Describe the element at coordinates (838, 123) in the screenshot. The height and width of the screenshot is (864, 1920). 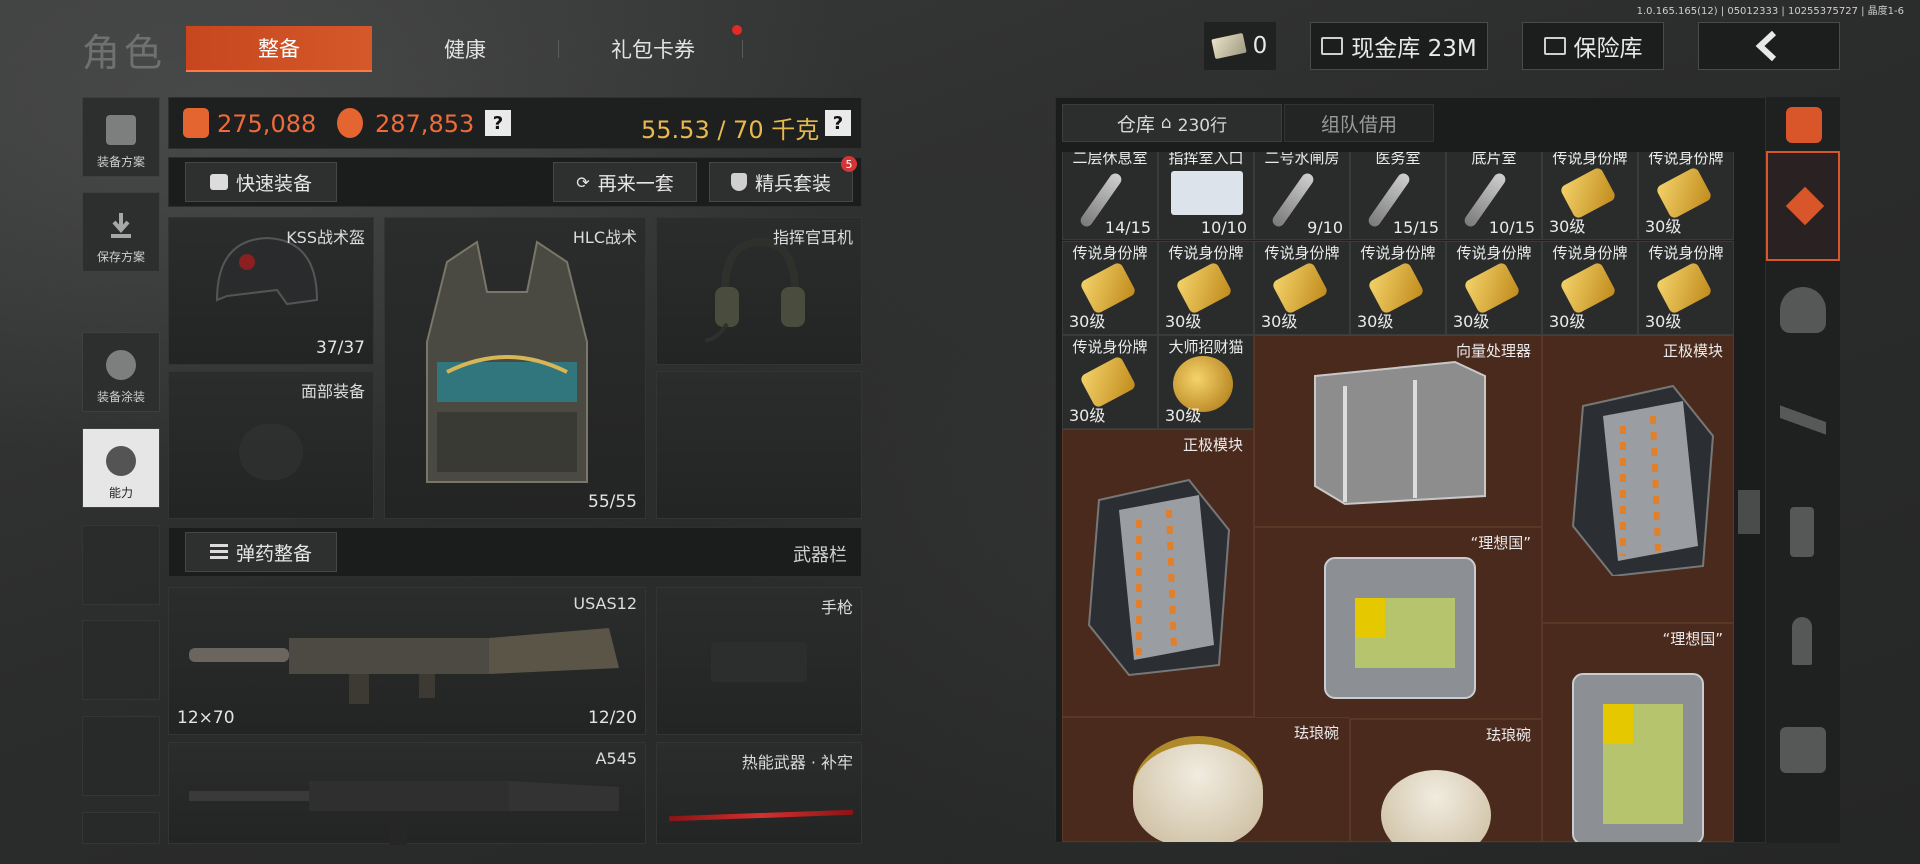
I see `weight-help-button: ?` at that location.